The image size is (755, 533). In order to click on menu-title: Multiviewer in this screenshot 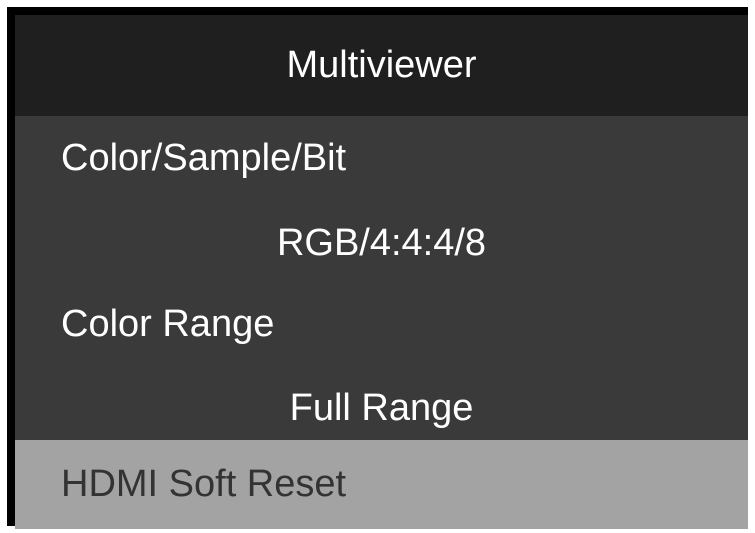, I will do `click(381, 65)`.